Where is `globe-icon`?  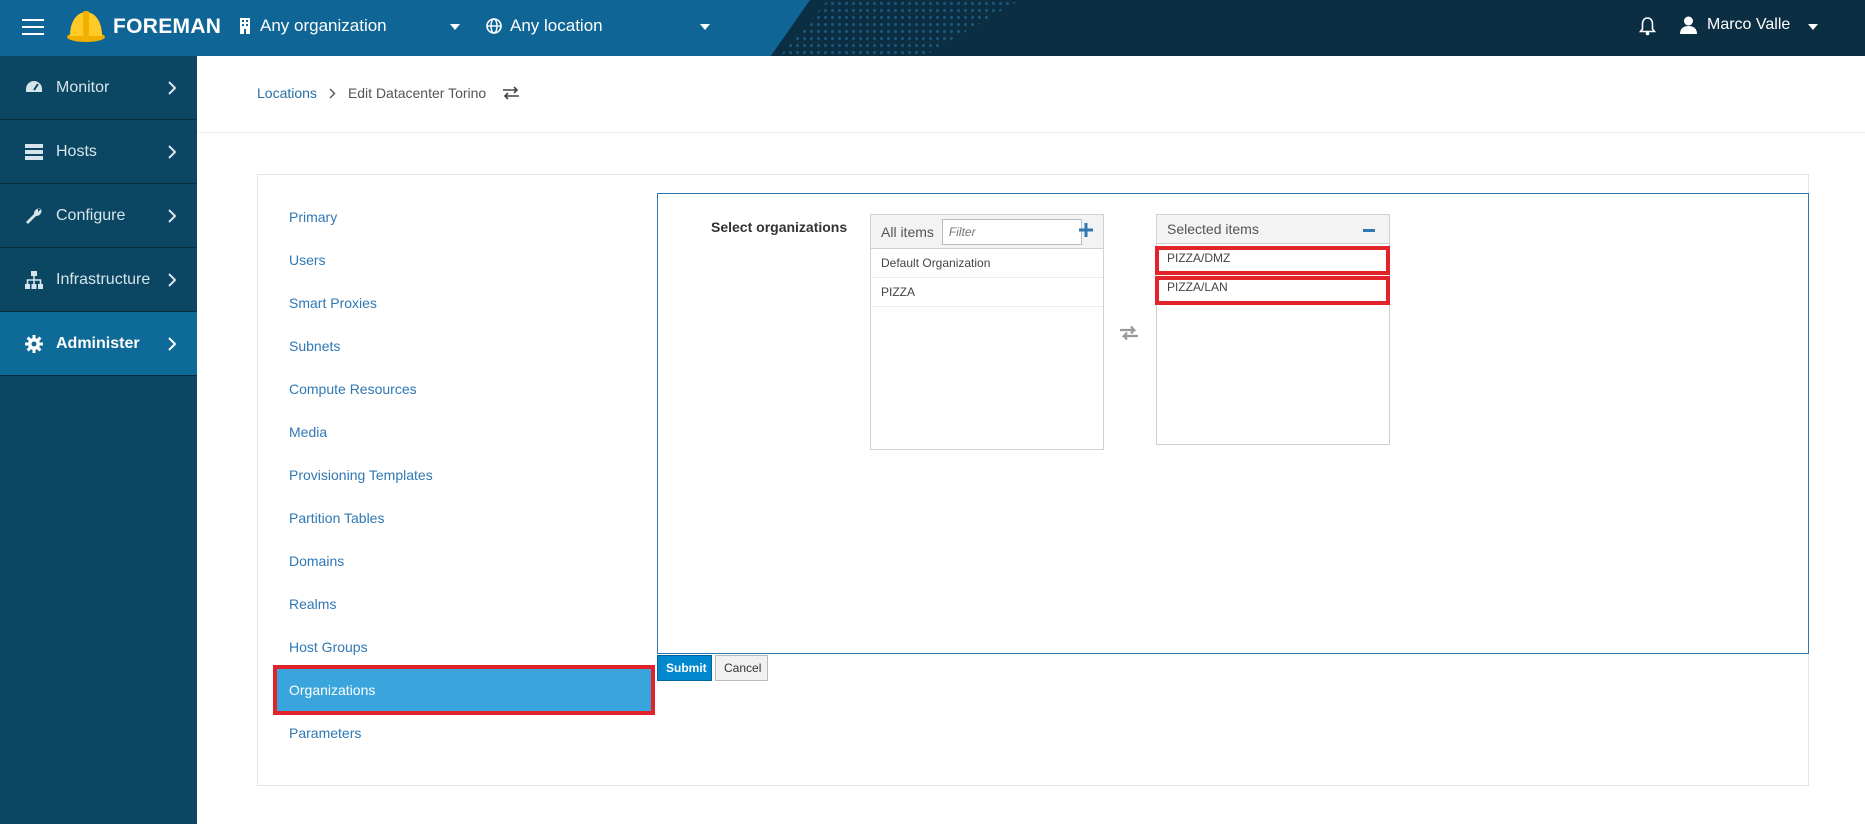
globe-icon is located at coordinates (494, 26).